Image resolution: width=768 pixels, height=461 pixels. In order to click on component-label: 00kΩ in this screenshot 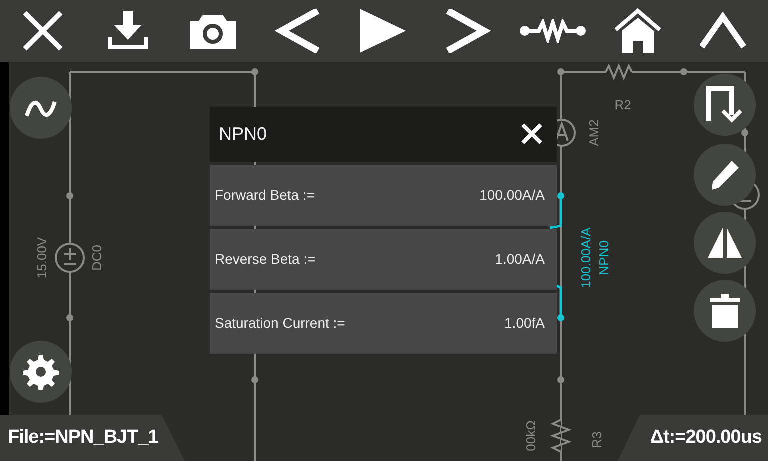, I will do `click(530, 436)`.